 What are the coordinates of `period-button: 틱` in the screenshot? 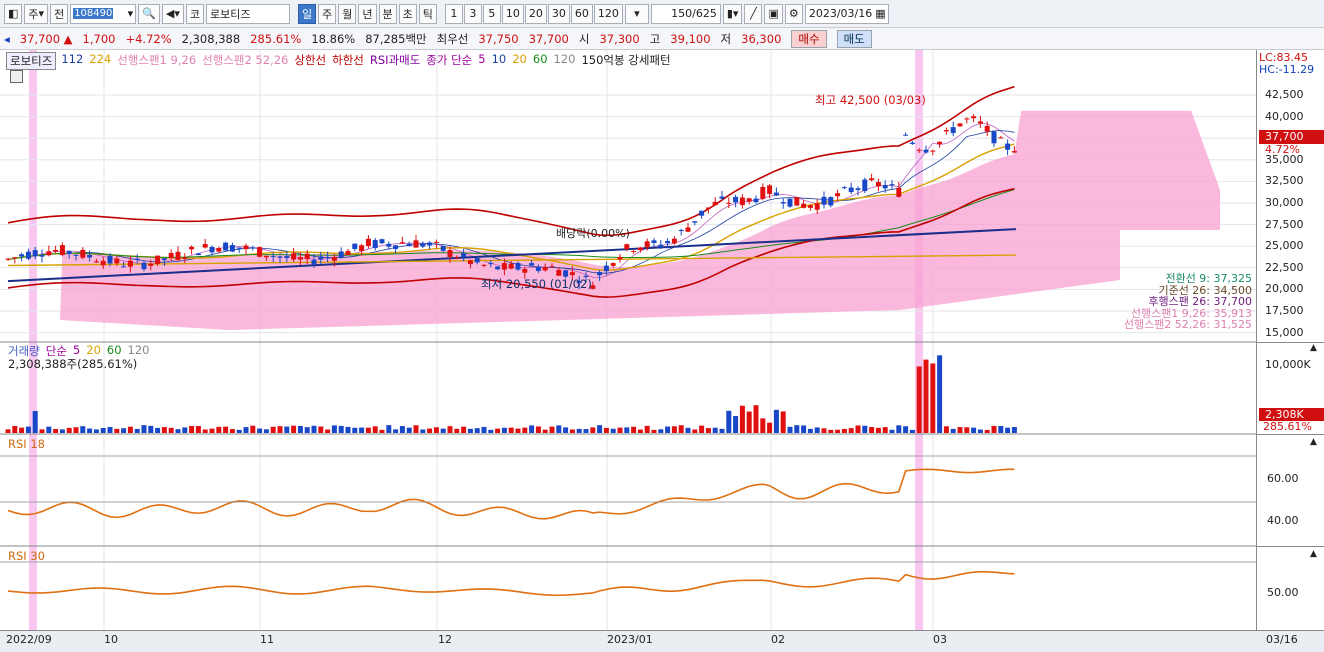 It's located at (427, 13).